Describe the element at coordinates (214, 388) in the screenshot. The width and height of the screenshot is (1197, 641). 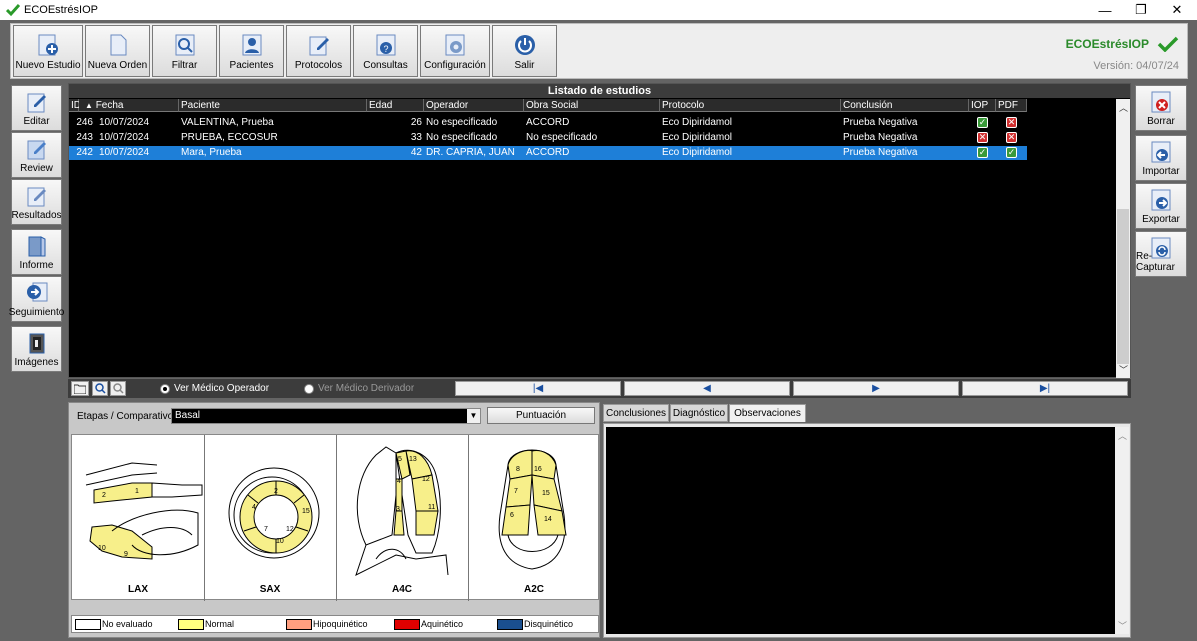
I see `radio-medico-operador: Ver Médico Operador` at that location.